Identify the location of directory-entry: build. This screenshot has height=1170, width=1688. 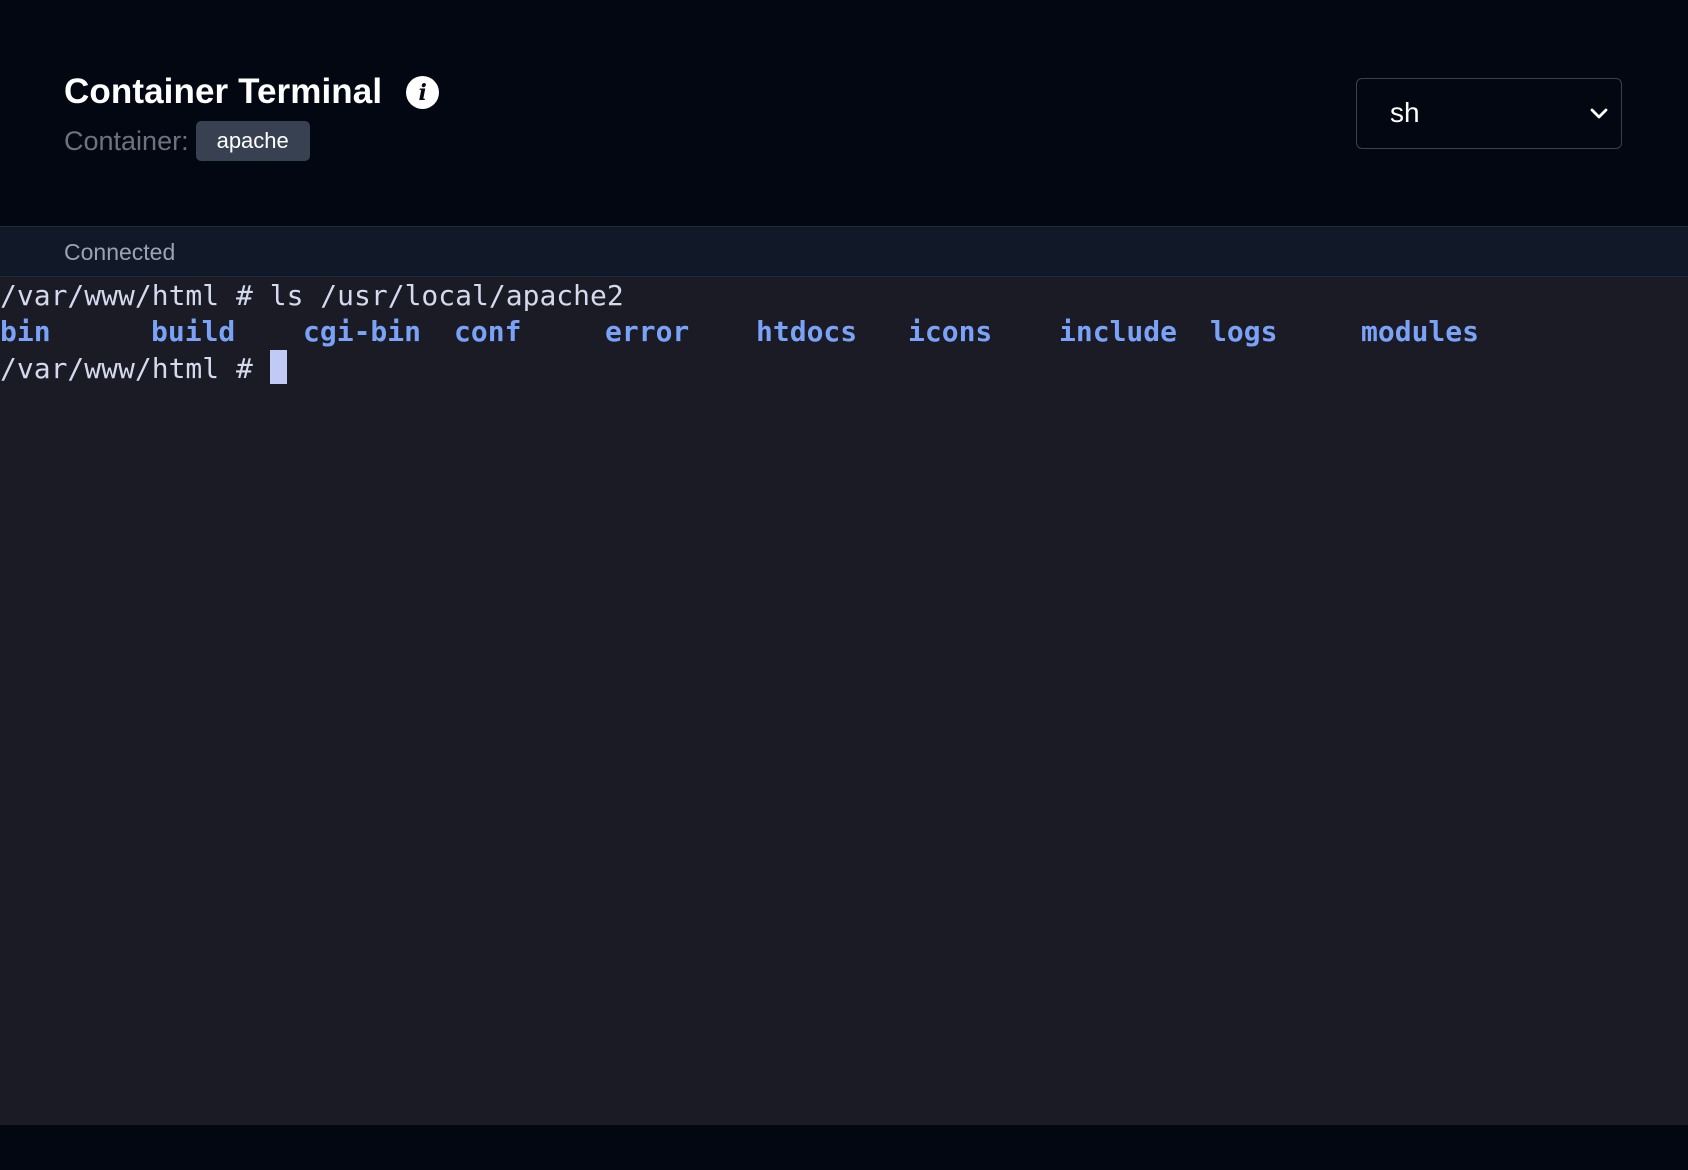
(193, 331).